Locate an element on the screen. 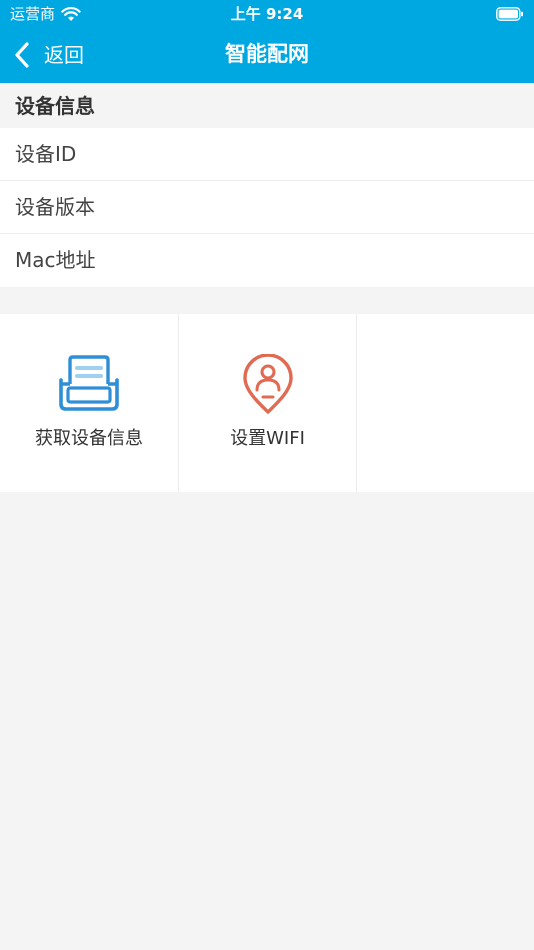 The width and height of the screenshot is (534, 950). device-version-row: 设备版本 is located at coordinates (267, 207).